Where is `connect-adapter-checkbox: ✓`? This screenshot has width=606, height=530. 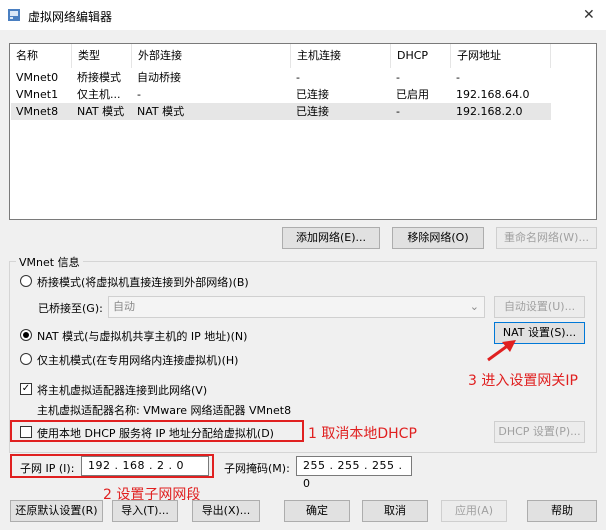
connect-adapter-checkbox: ✓ is located at coordinates (26, 389).